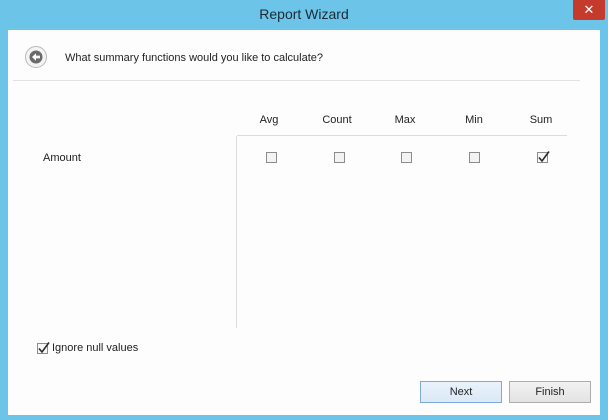 The image size is (608, 420). Describe the element at coordinates (269, 120) in the screenshot. I see `column-header-avg: Avg` at that location.